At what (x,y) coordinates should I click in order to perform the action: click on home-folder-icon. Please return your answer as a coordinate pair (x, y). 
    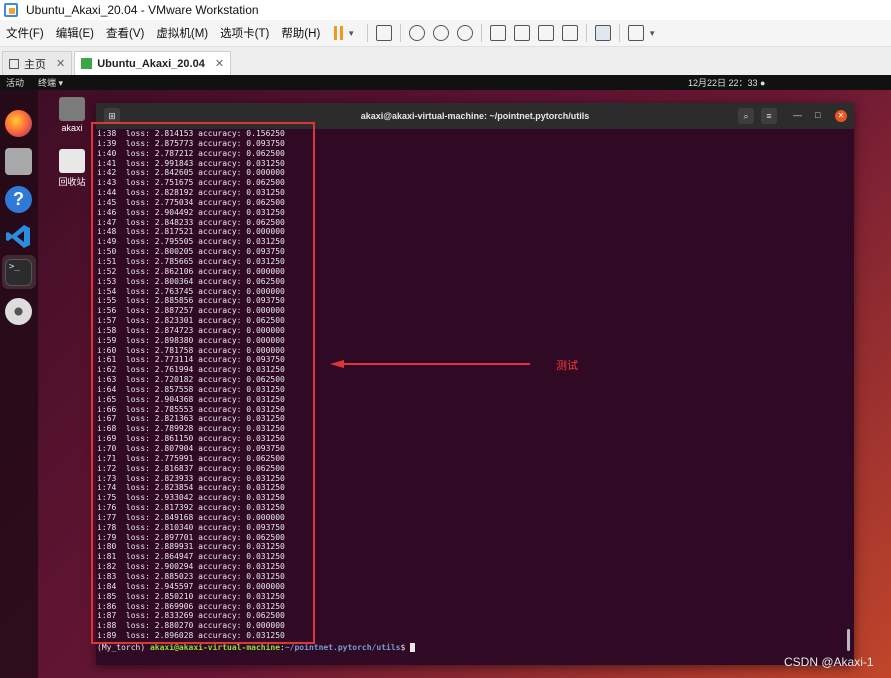
    Looking at the image, I should click on (72, 109).